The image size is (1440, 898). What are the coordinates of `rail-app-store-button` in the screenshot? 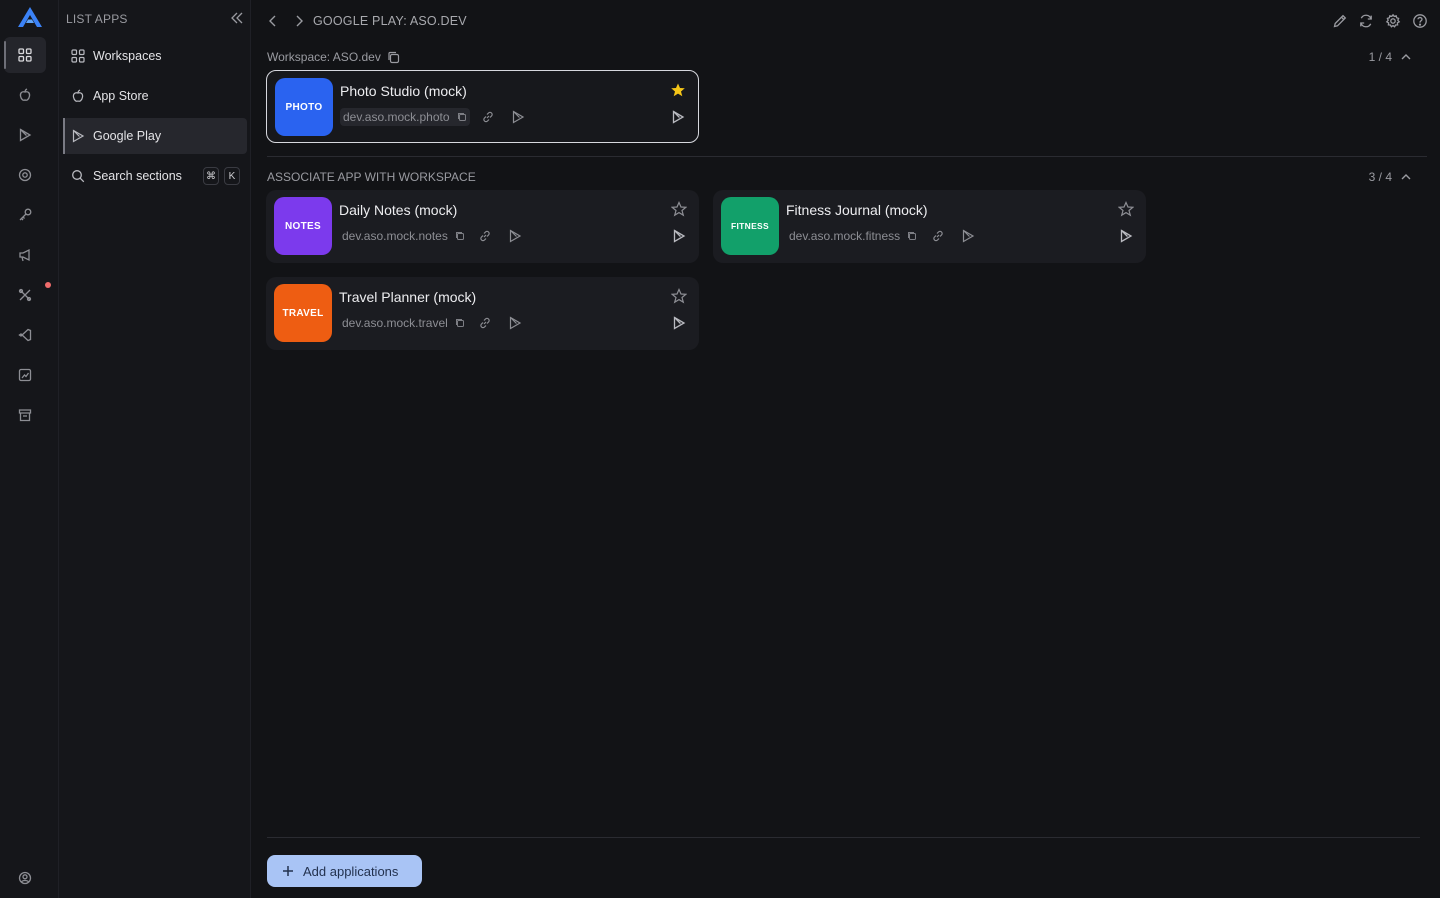 It's located at (25, 95).